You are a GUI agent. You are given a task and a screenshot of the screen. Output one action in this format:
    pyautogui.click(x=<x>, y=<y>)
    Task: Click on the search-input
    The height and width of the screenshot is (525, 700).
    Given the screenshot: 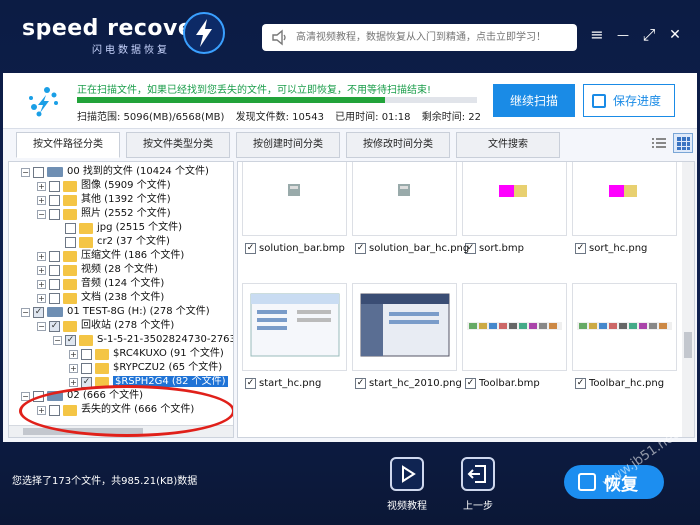 What is the action you would take?
    pyautogui.click(x=433, y=37)
    